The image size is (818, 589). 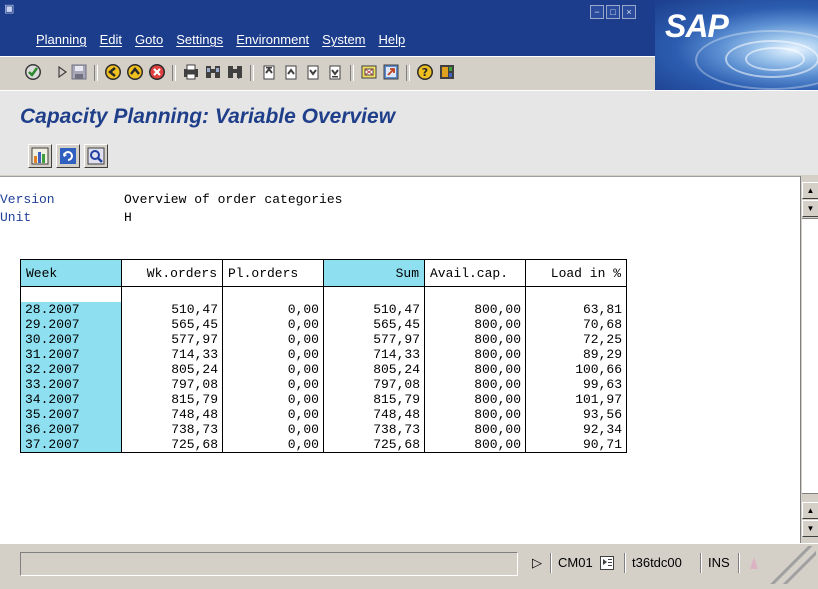 What do you see at coordinates (269, 564) in the screenshot?
I see `message-field` at bounding box center [269, 564].